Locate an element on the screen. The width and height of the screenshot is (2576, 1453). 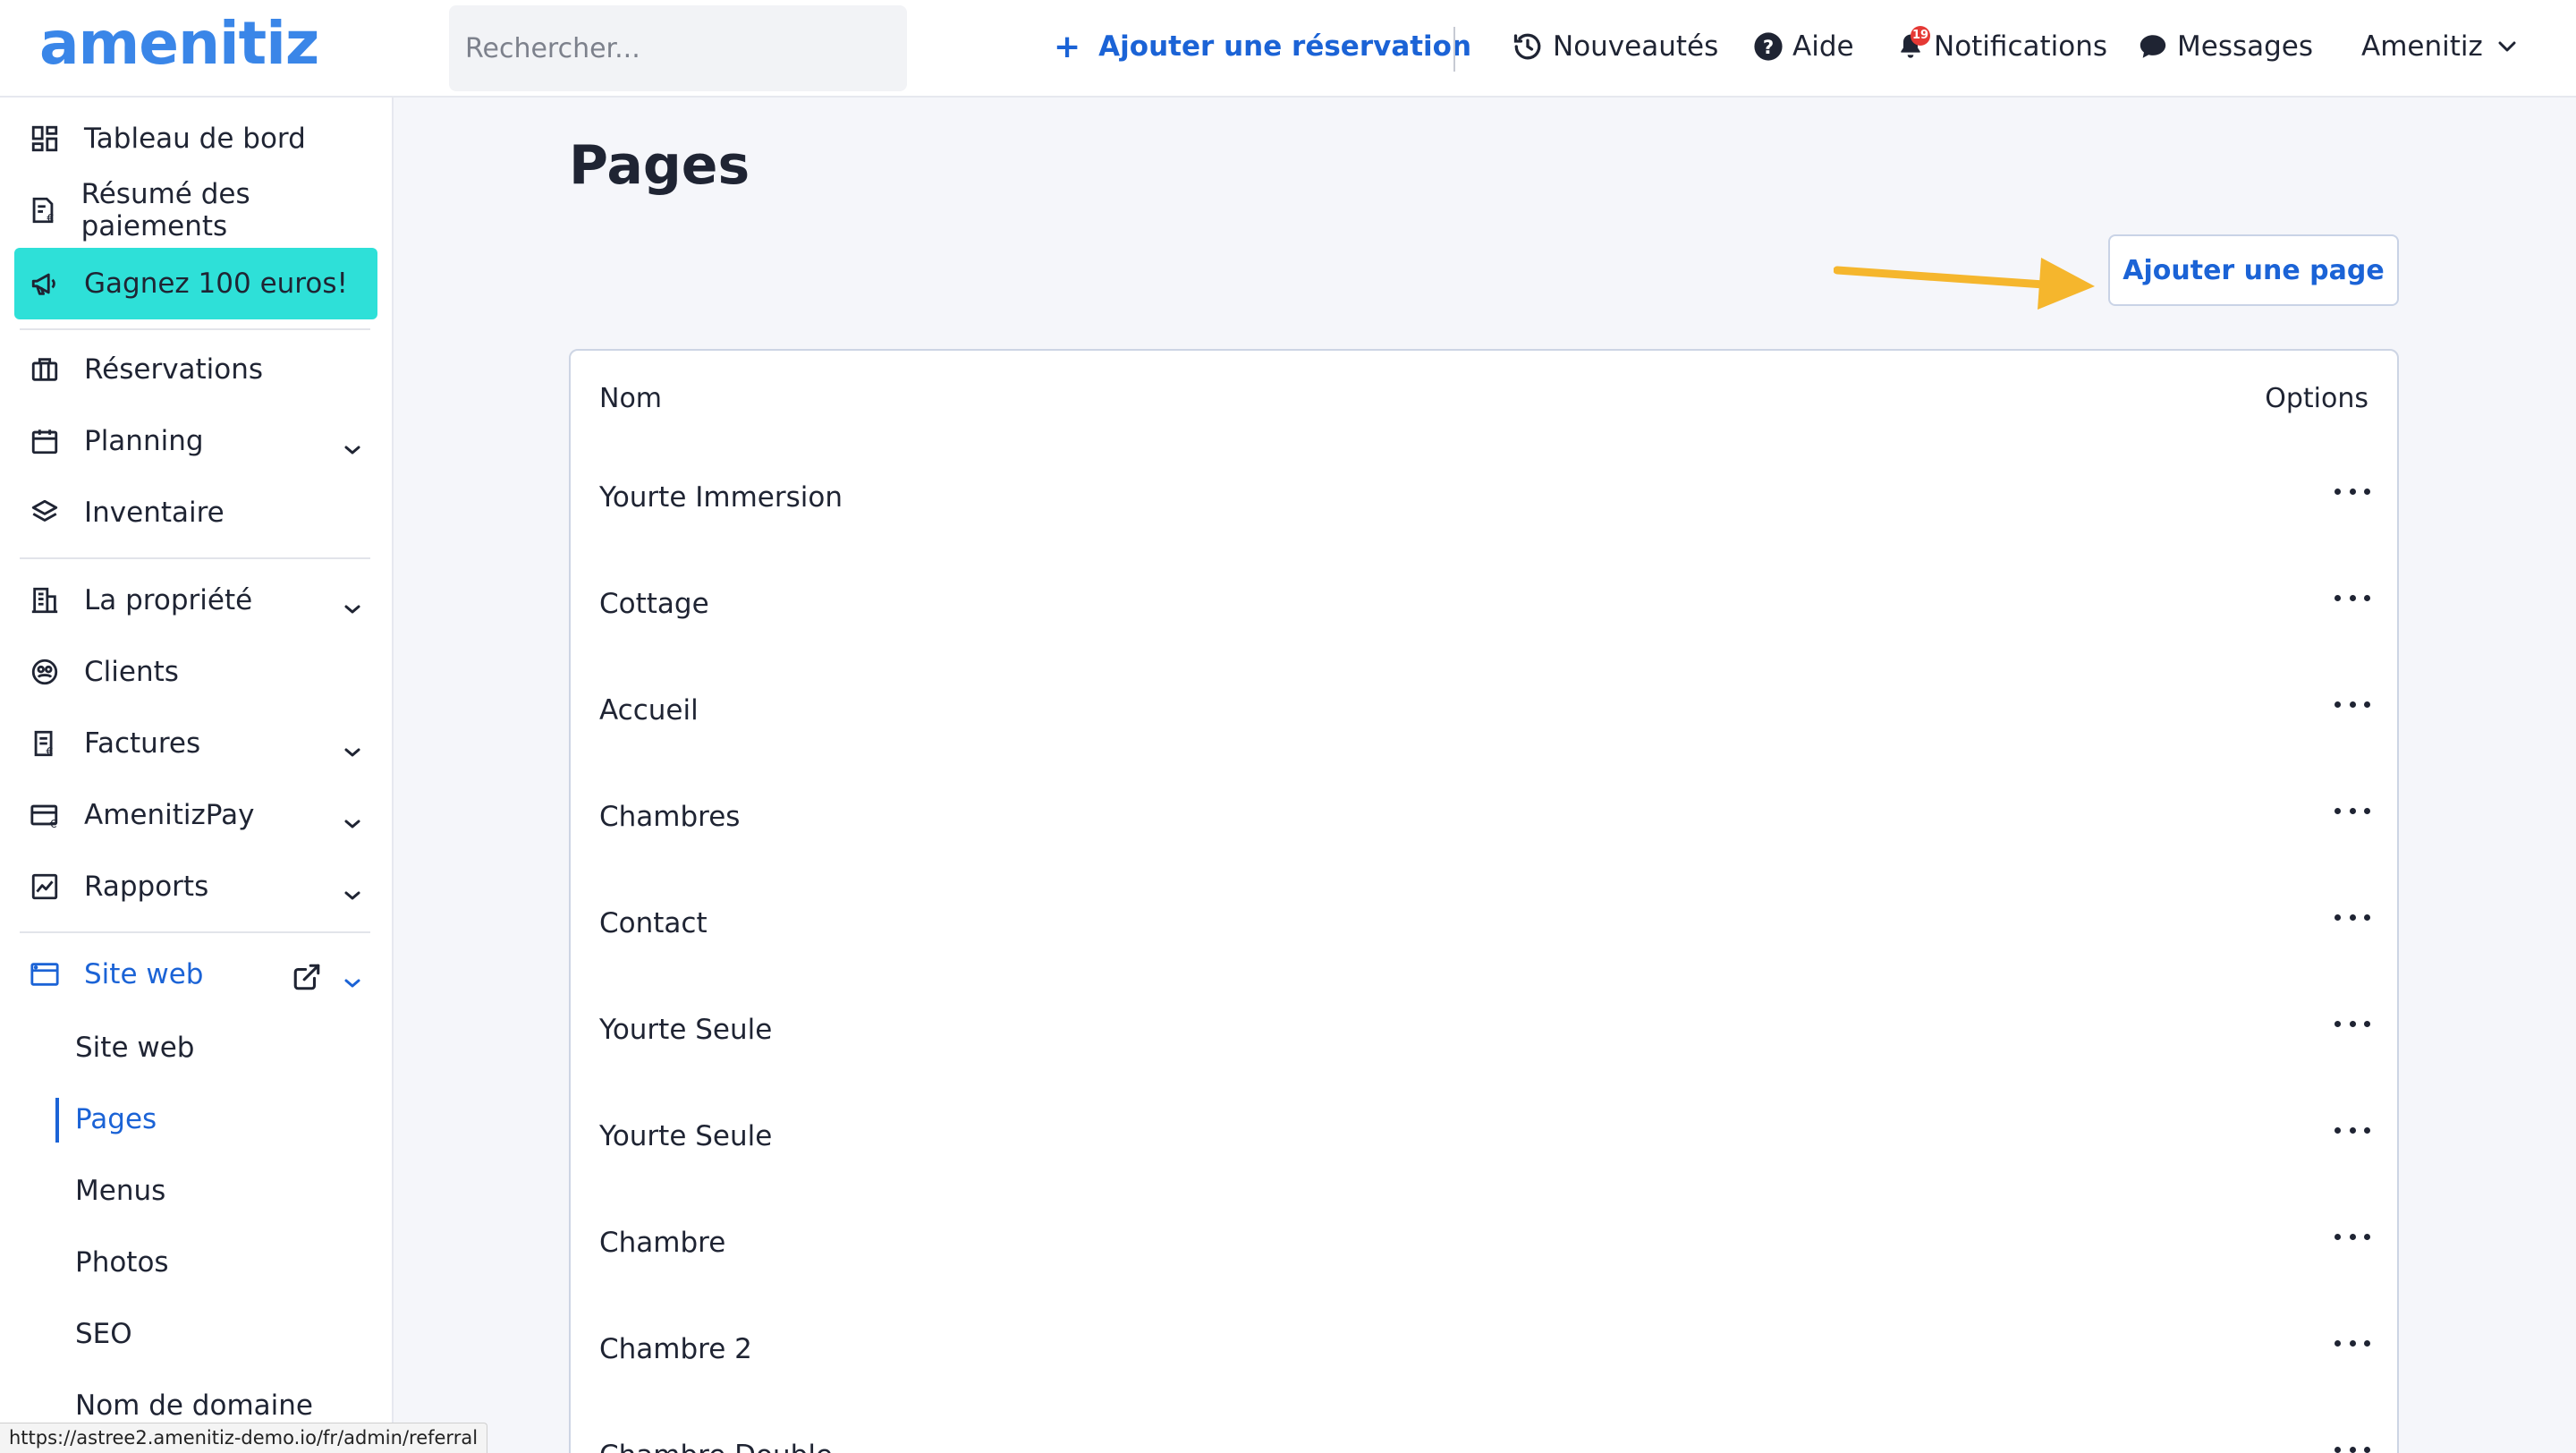
chat-bubble-icon is located at coordinates (2153, 46).